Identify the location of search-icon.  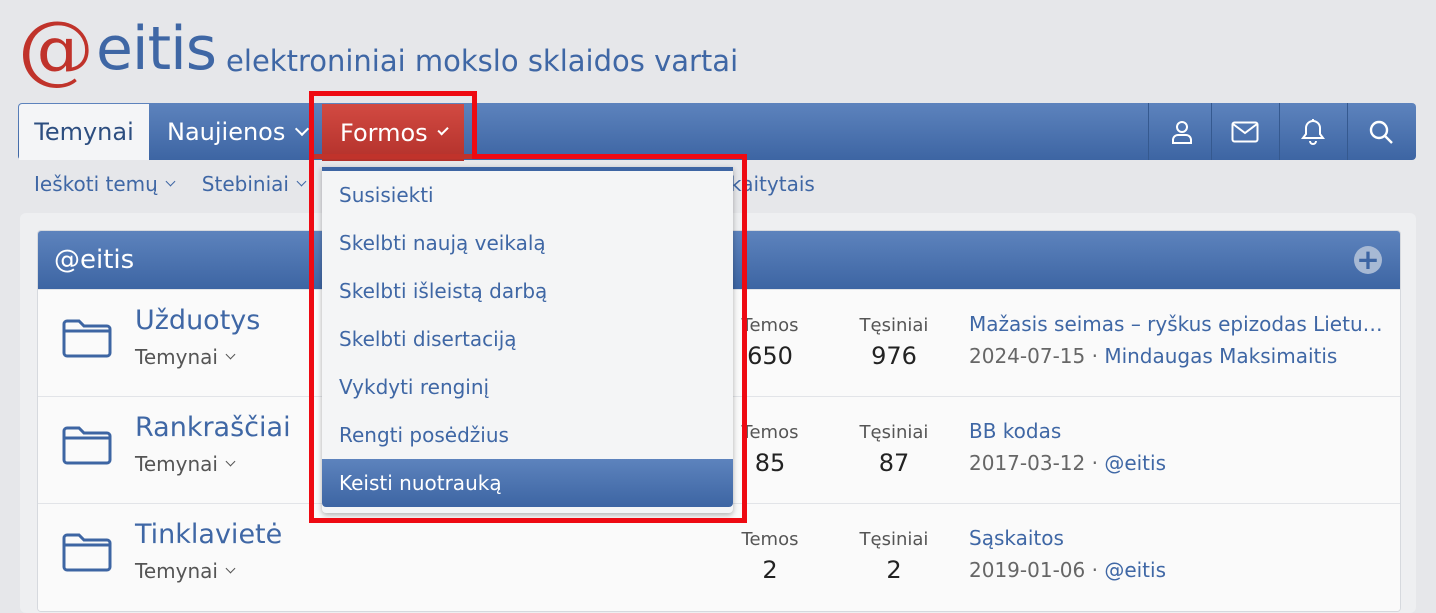
(1380, 131).